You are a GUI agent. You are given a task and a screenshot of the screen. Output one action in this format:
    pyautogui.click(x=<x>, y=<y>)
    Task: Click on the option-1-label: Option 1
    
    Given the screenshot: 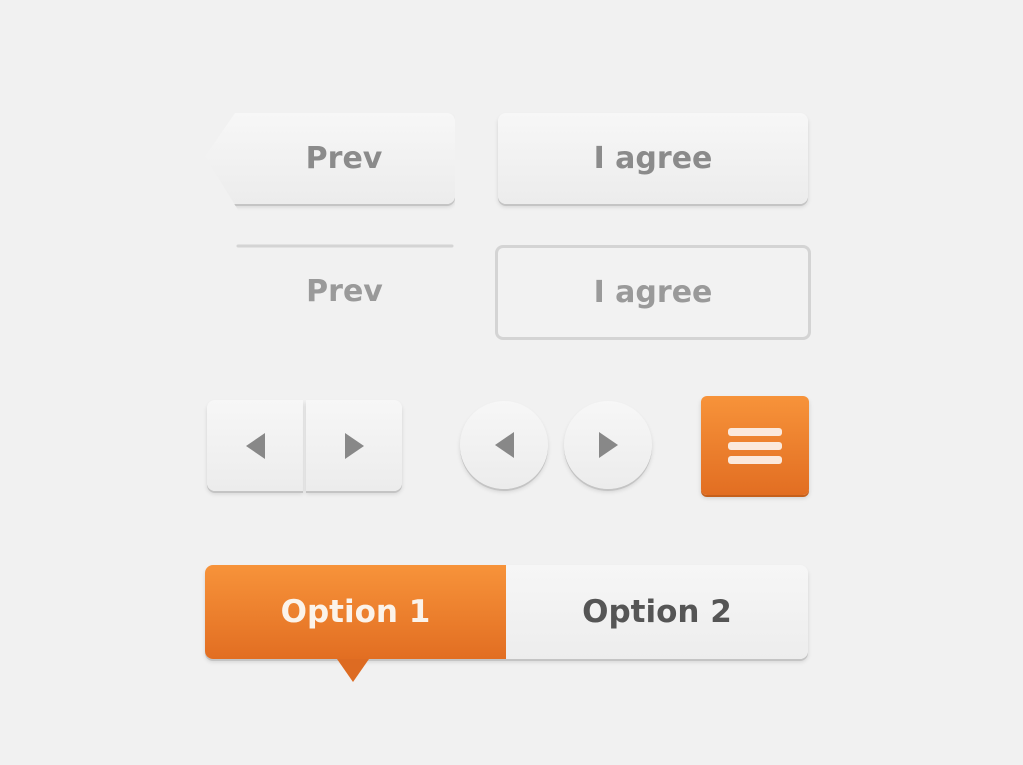 What is the action you would take?
    pyautogui.click(x=355, y=612)
    